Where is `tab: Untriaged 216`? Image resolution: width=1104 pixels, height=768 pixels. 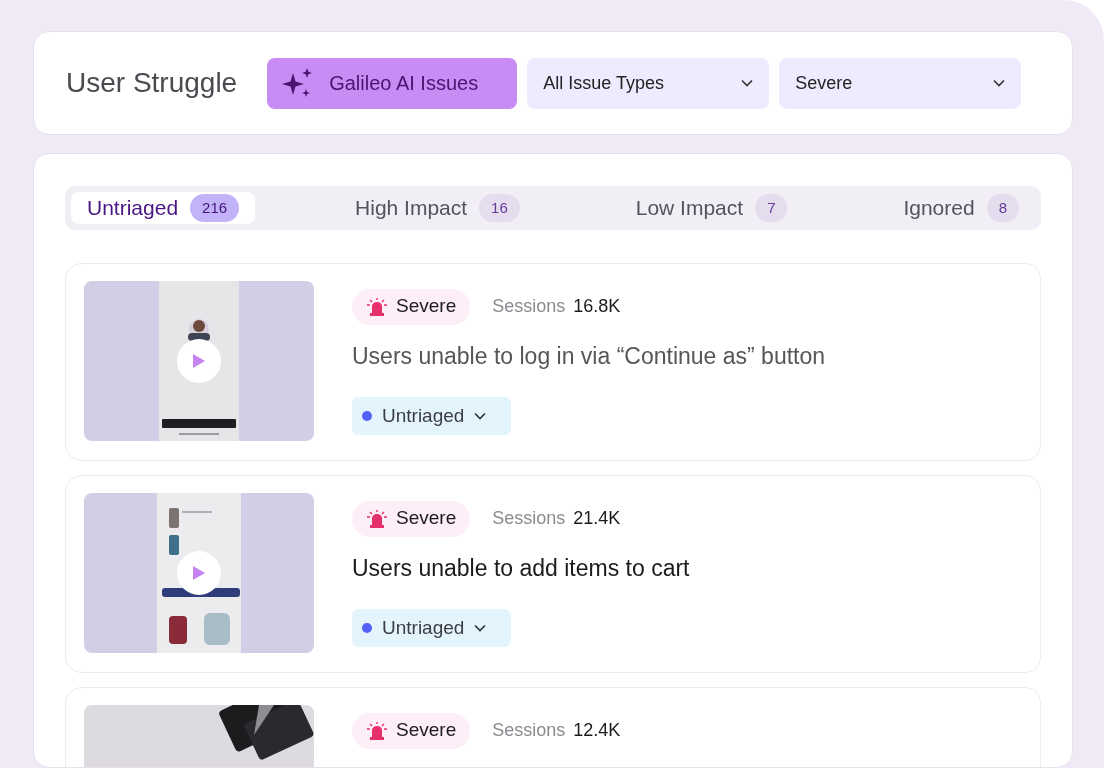 tab: Untriaged 216 is located at coordinates (163, 208).